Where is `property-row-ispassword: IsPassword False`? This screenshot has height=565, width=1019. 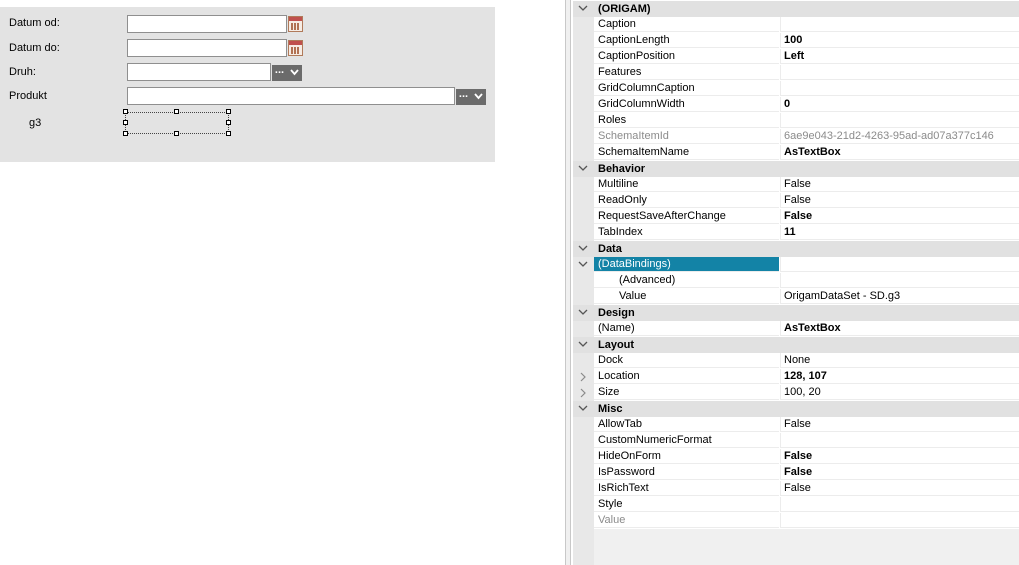
property-row-ispassword: IsPassword False is located at coordinates (796, 473).